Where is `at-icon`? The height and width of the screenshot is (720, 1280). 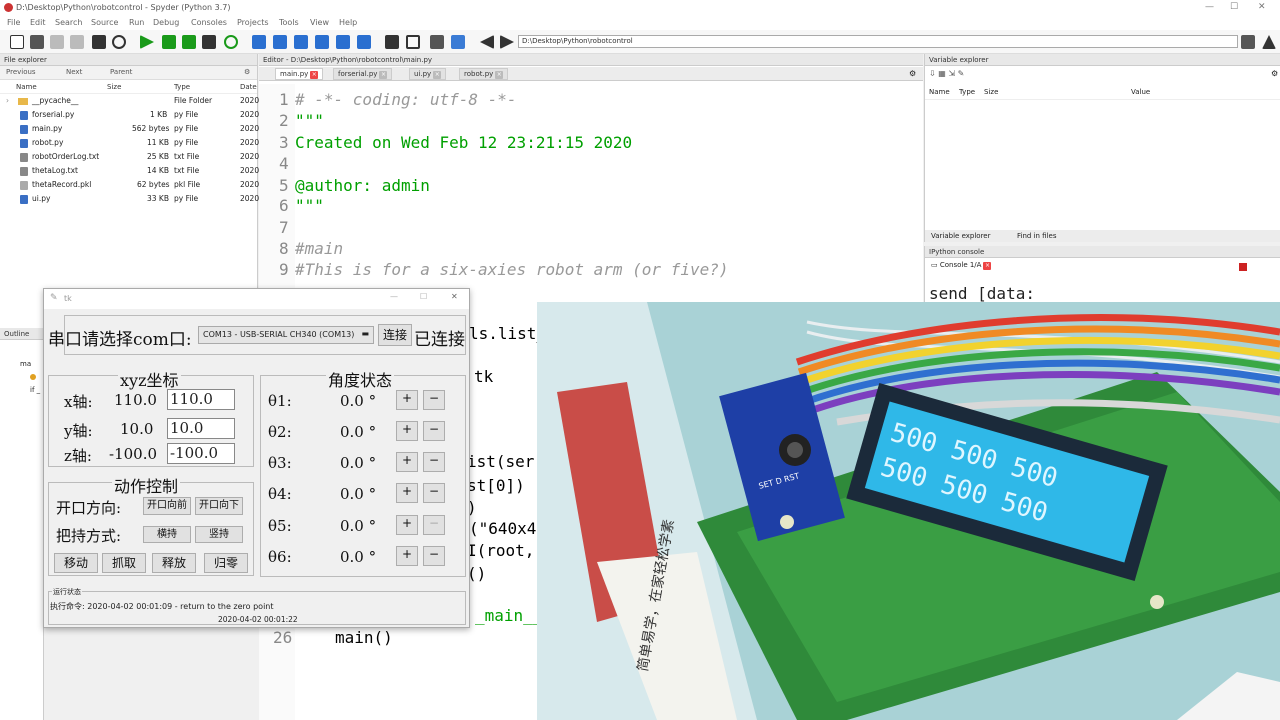
at-icon is located at coordinates (119, 42).